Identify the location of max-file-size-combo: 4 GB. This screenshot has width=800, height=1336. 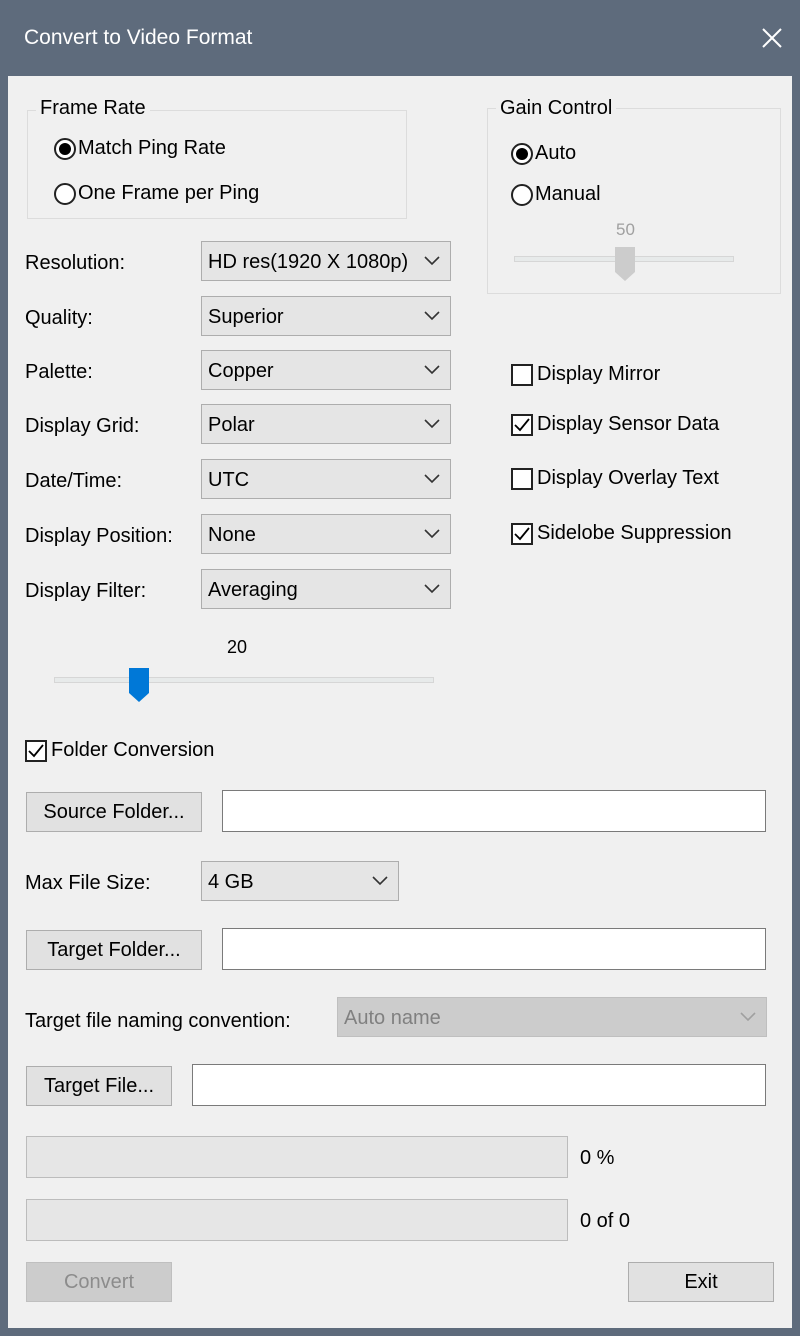
(300, 881).